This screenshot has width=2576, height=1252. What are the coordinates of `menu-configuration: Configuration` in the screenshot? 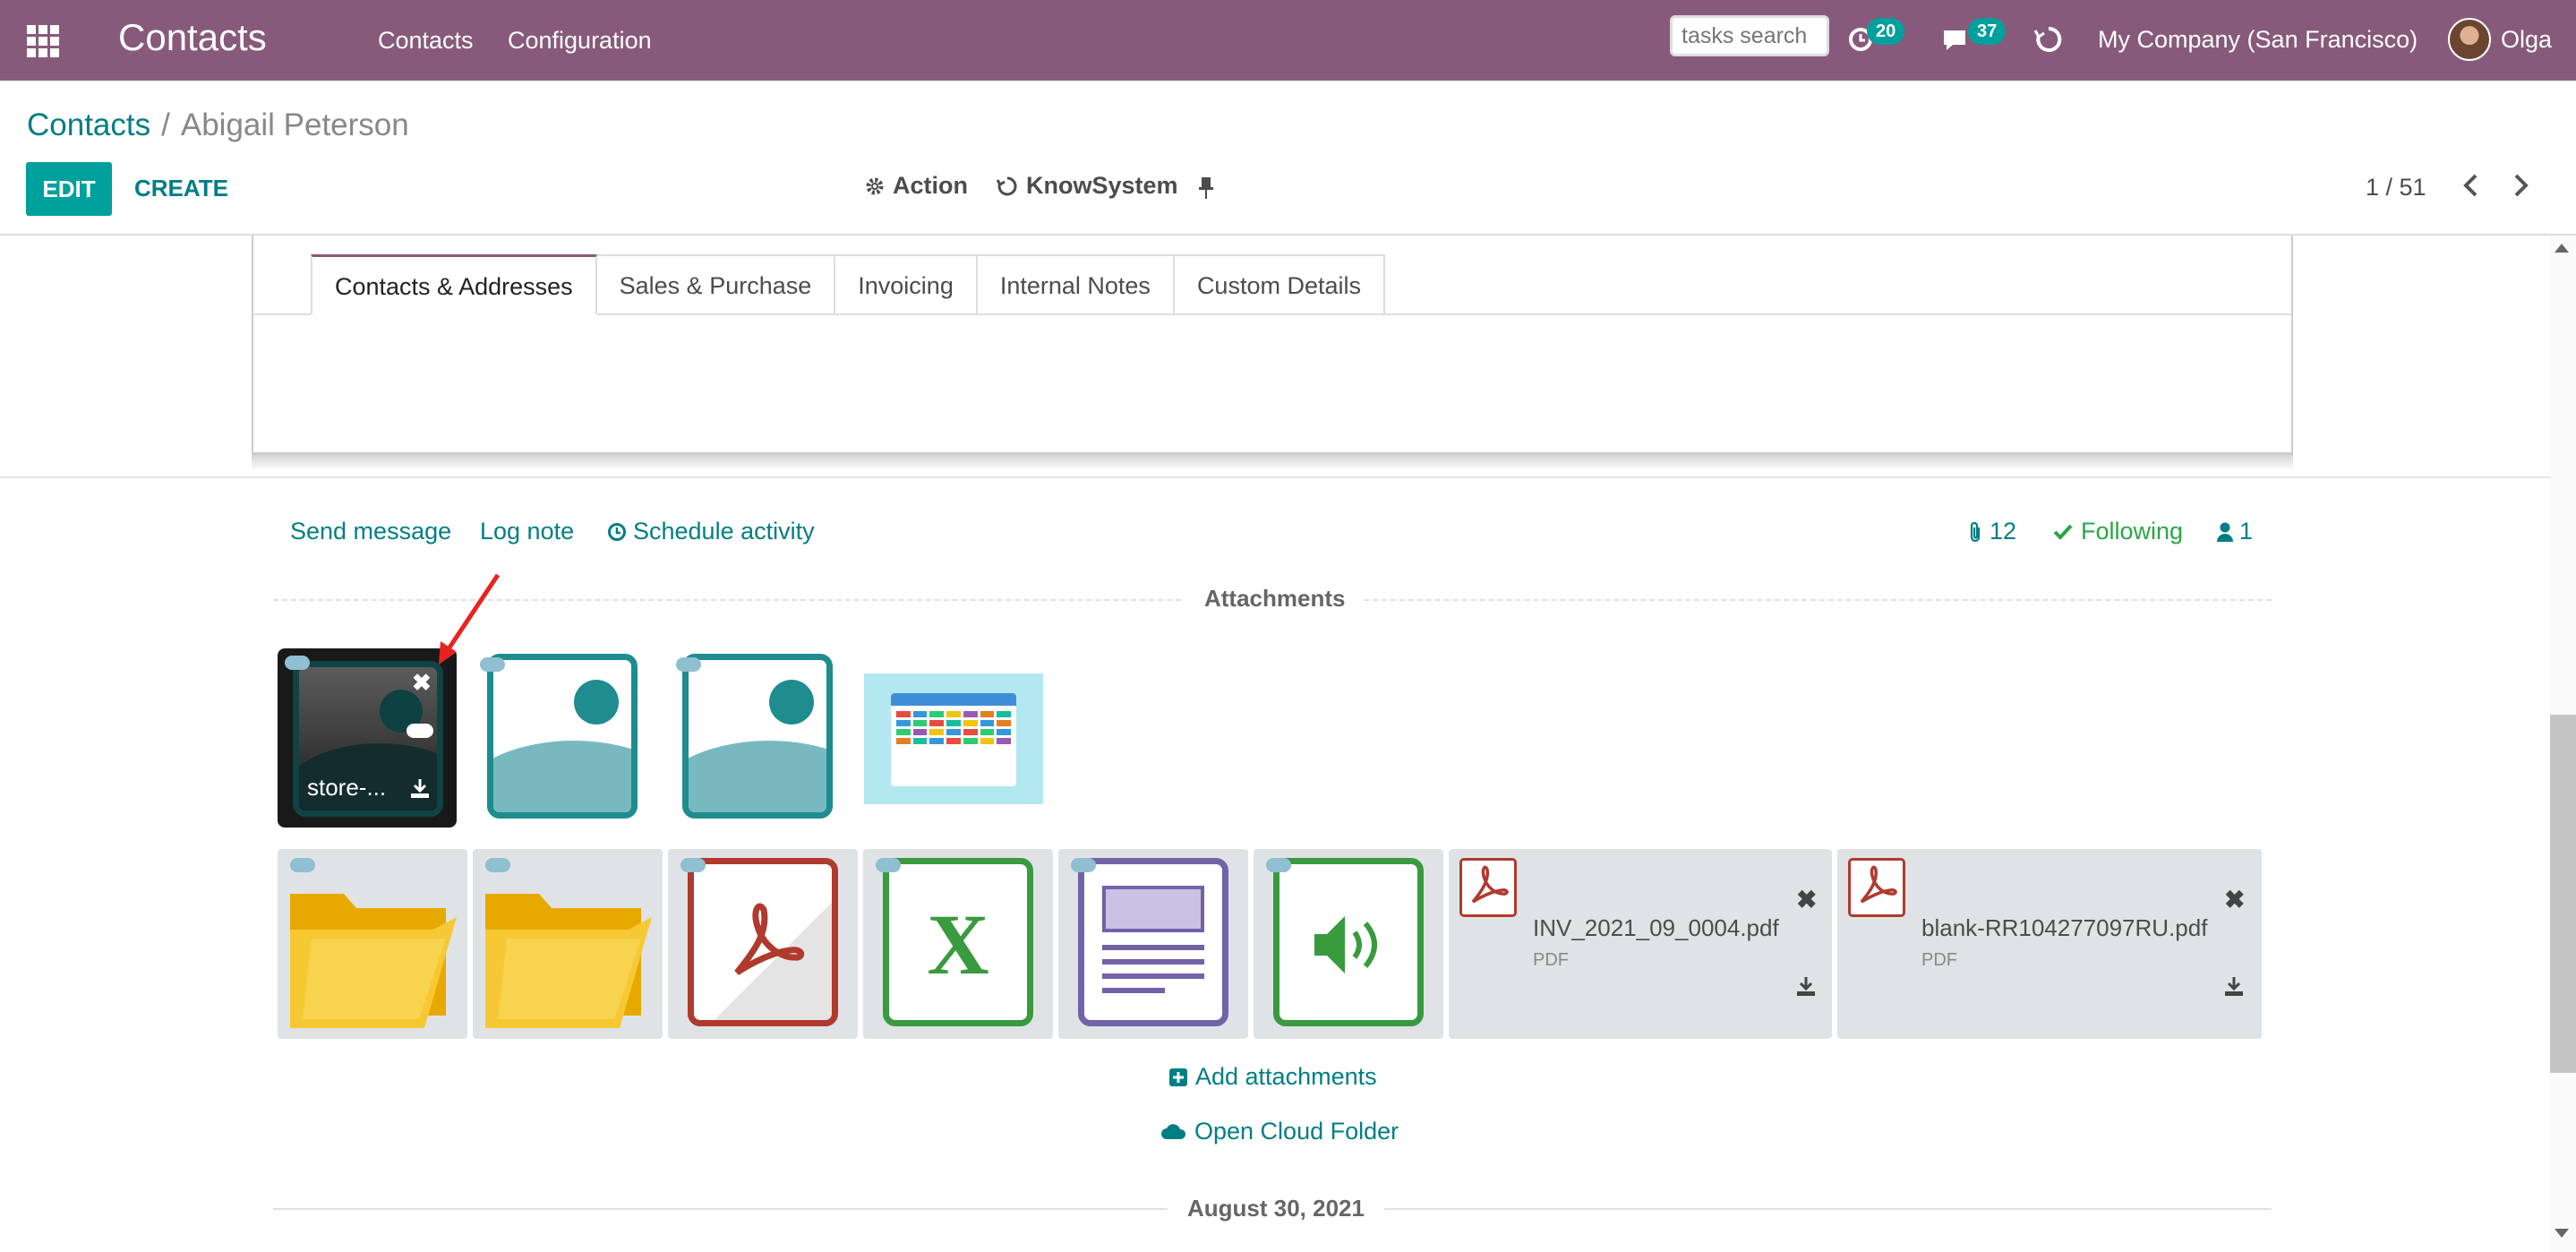 It's located at (580, 41).